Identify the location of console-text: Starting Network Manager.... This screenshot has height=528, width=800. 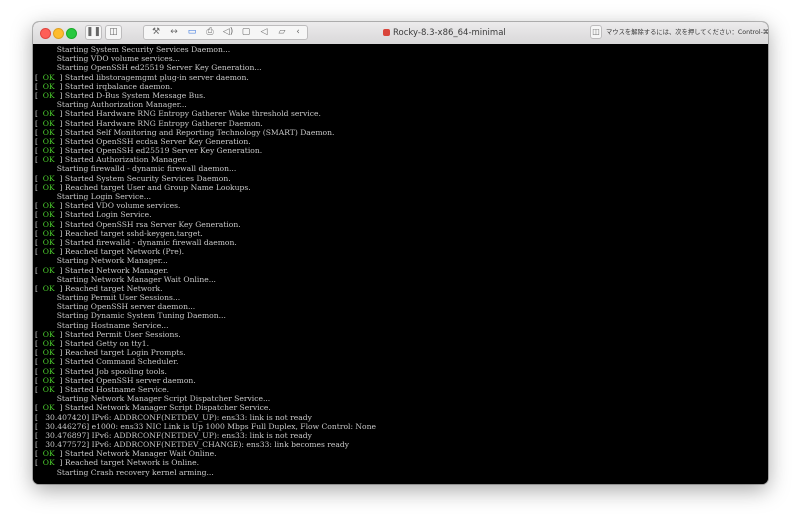
(101, 261).